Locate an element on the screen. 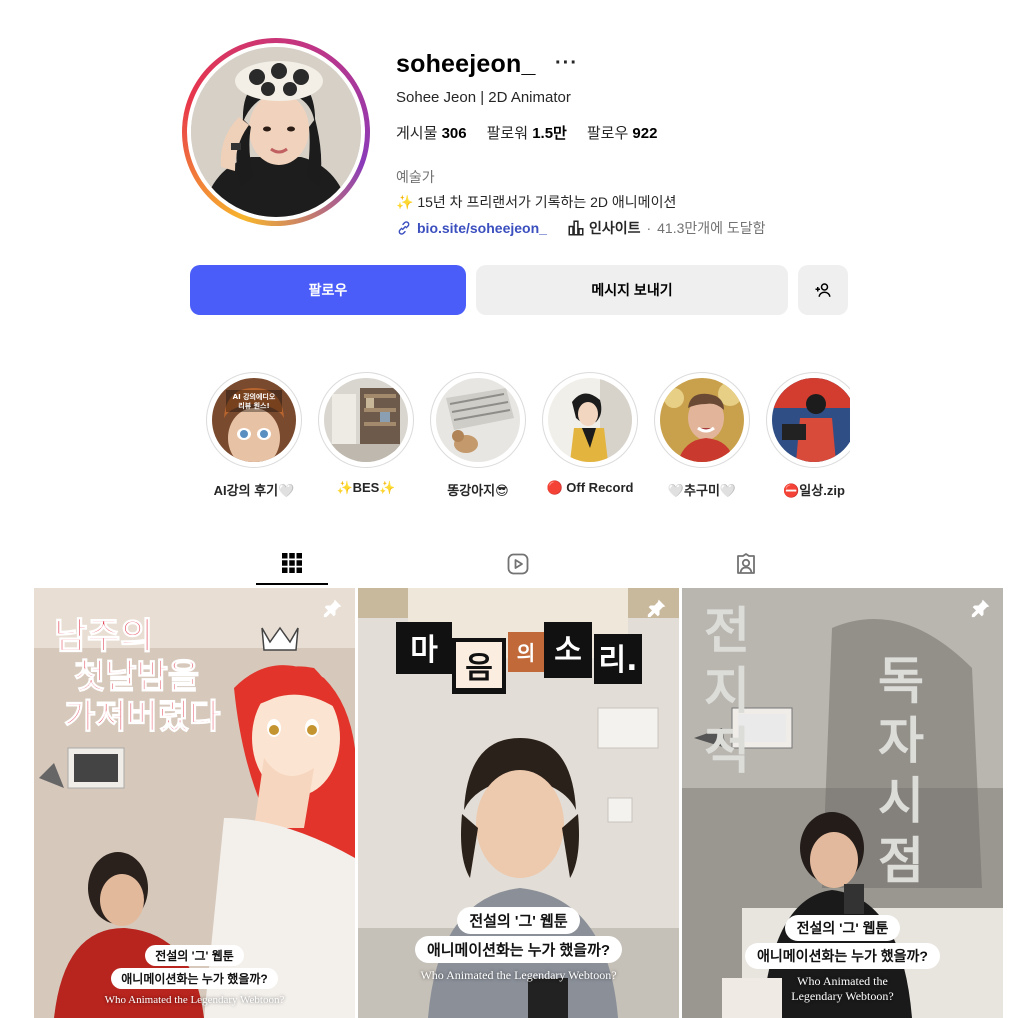 The height and width of the screenshot is (1018, 1024). highlight-item: ✨BES✨ is located at coordinates (366, 434).